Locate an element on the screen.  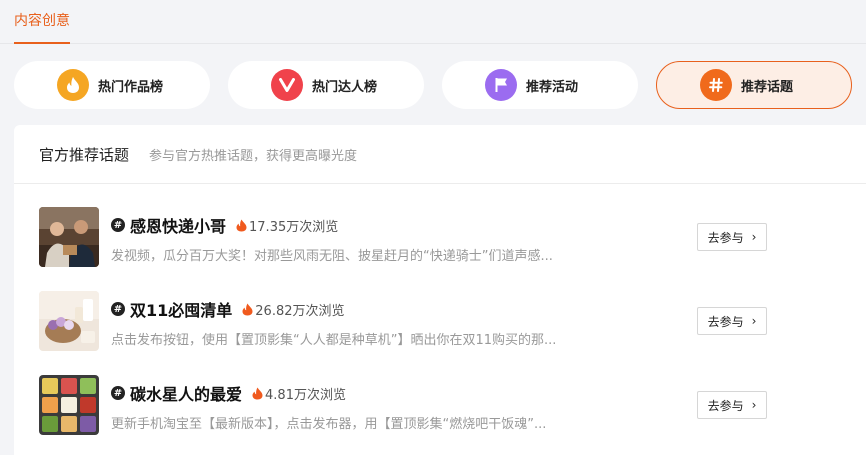
flag-icon is located at coordinates (501, 85).